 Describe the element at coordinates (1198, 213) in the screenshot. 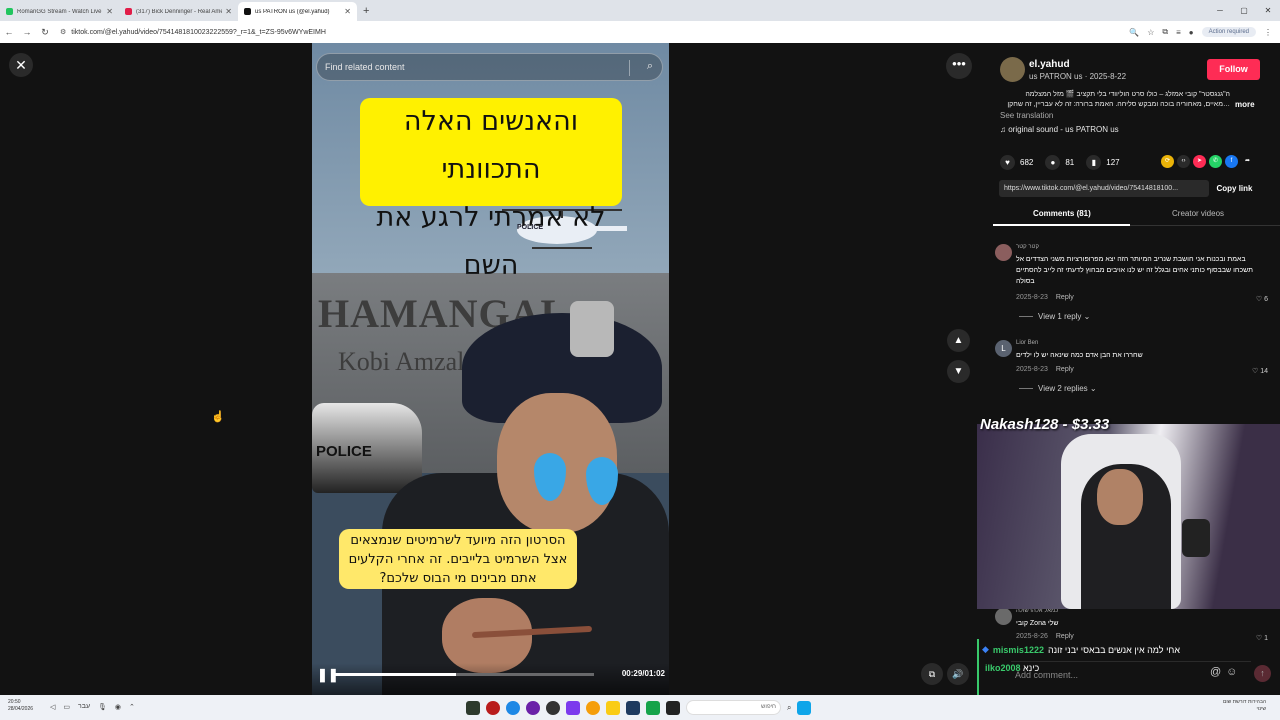

I see `tab-creator-videos: Creator videos` at that location.